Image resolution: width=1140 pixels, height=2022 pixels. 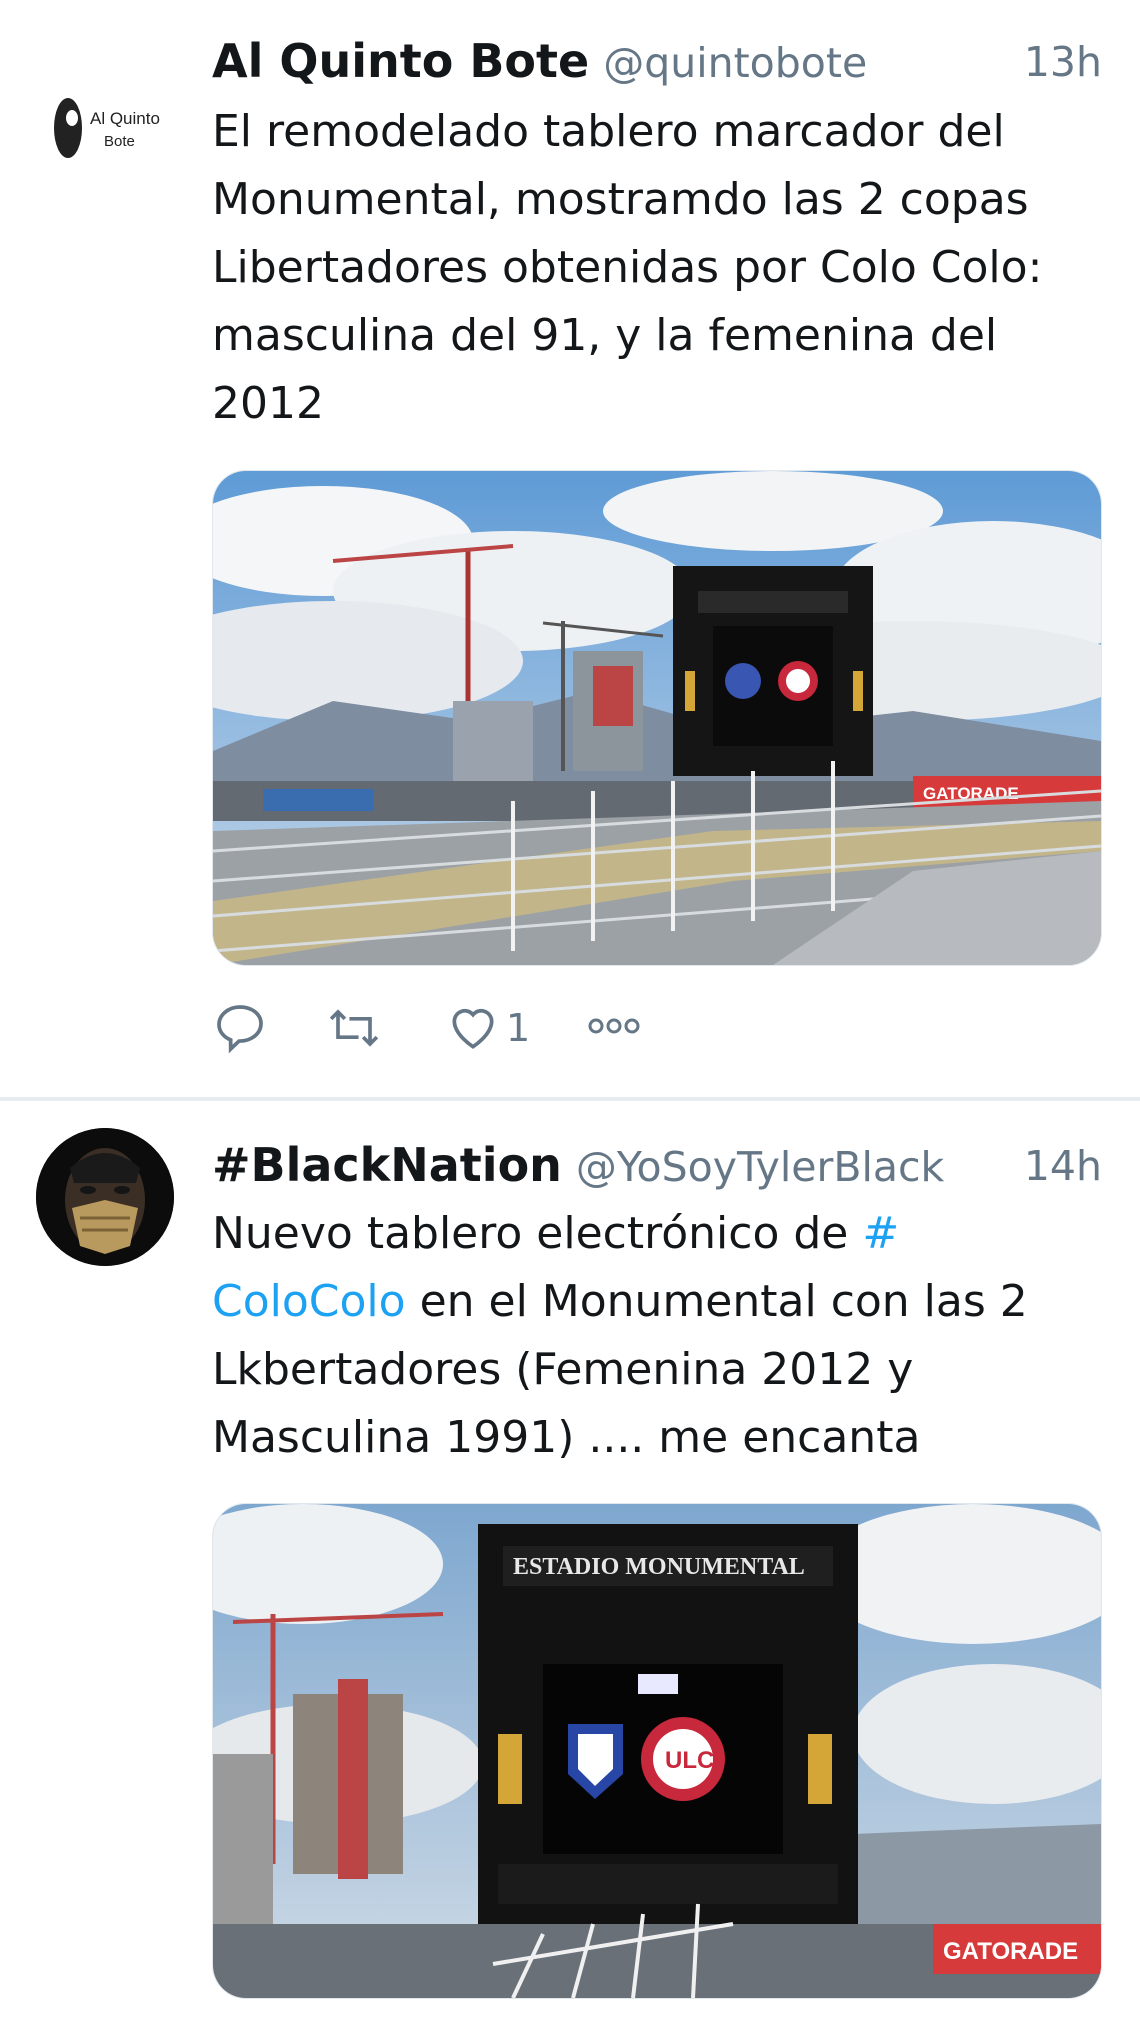 I want to click on more-button, so click(x=614, y=1026).